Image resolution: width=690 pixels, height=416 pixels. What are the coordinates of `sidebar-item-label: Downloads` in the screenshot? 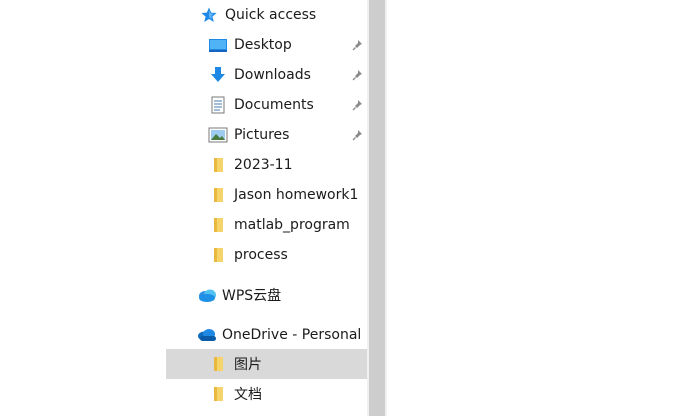 It's located at (272, 75).